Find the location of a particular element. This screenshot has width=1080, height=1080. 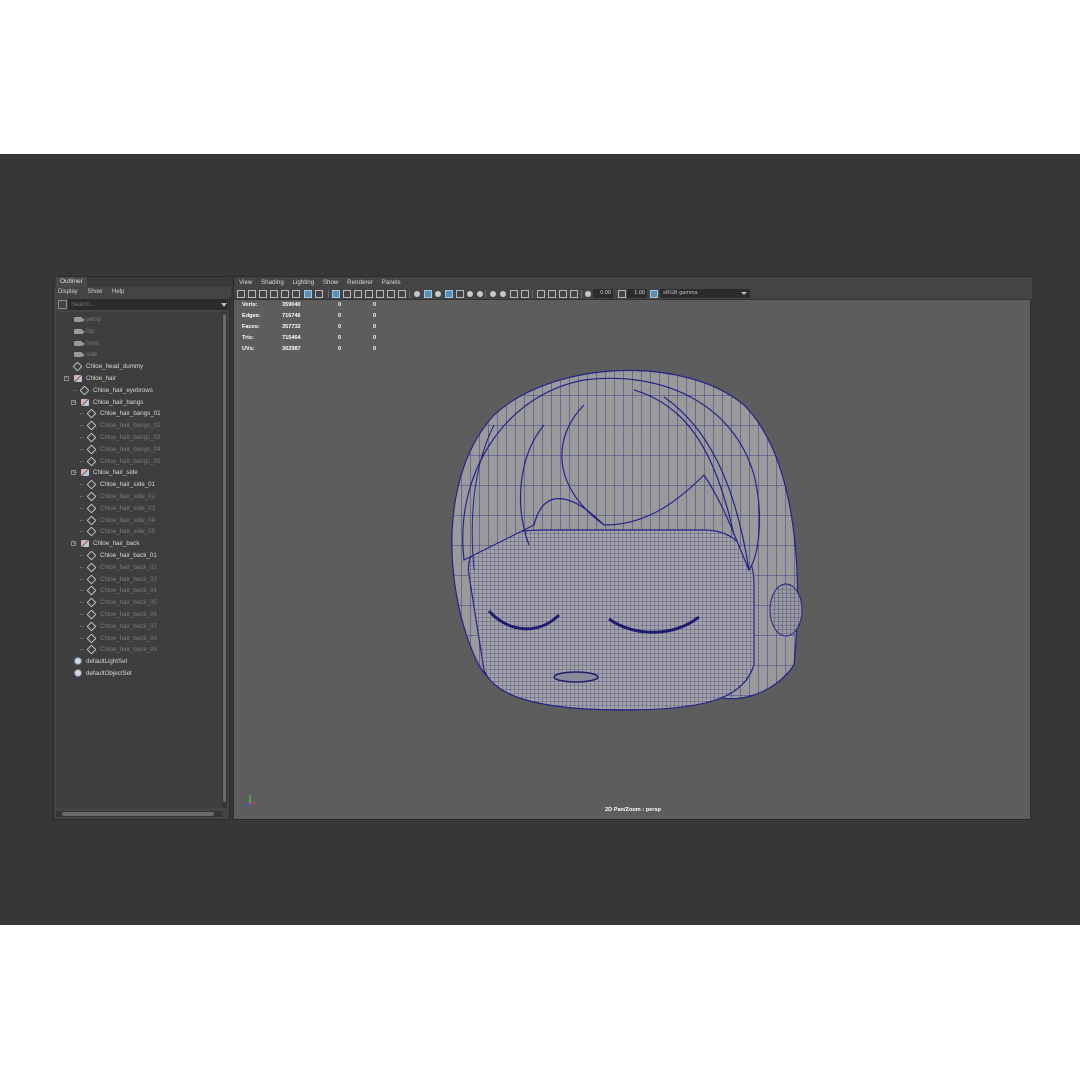

tree-item: Chloe_hair_back_04 is located at coordinates (139, 590).